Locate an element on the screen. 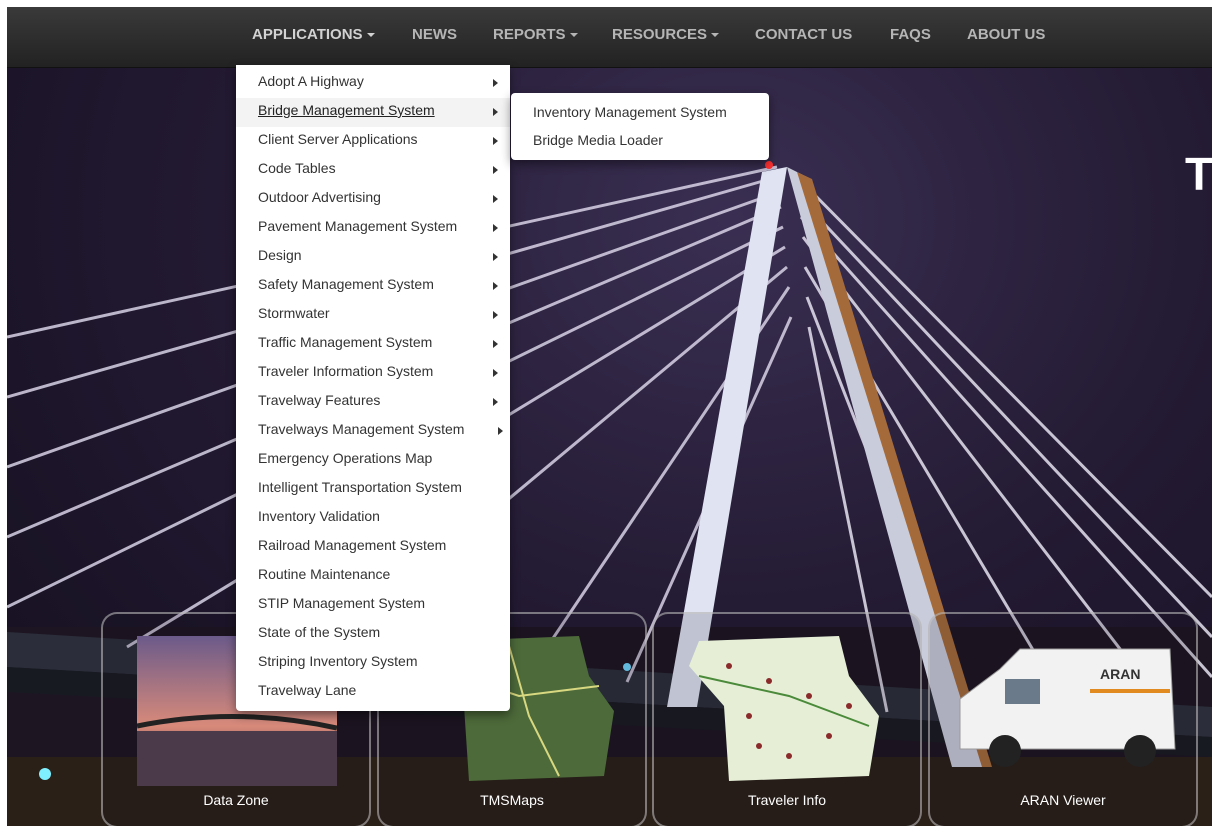 The height and width of the screenshot is (826, 1212). menu-item-label: Emergency Operations Map is located at coordinates (345, 458).